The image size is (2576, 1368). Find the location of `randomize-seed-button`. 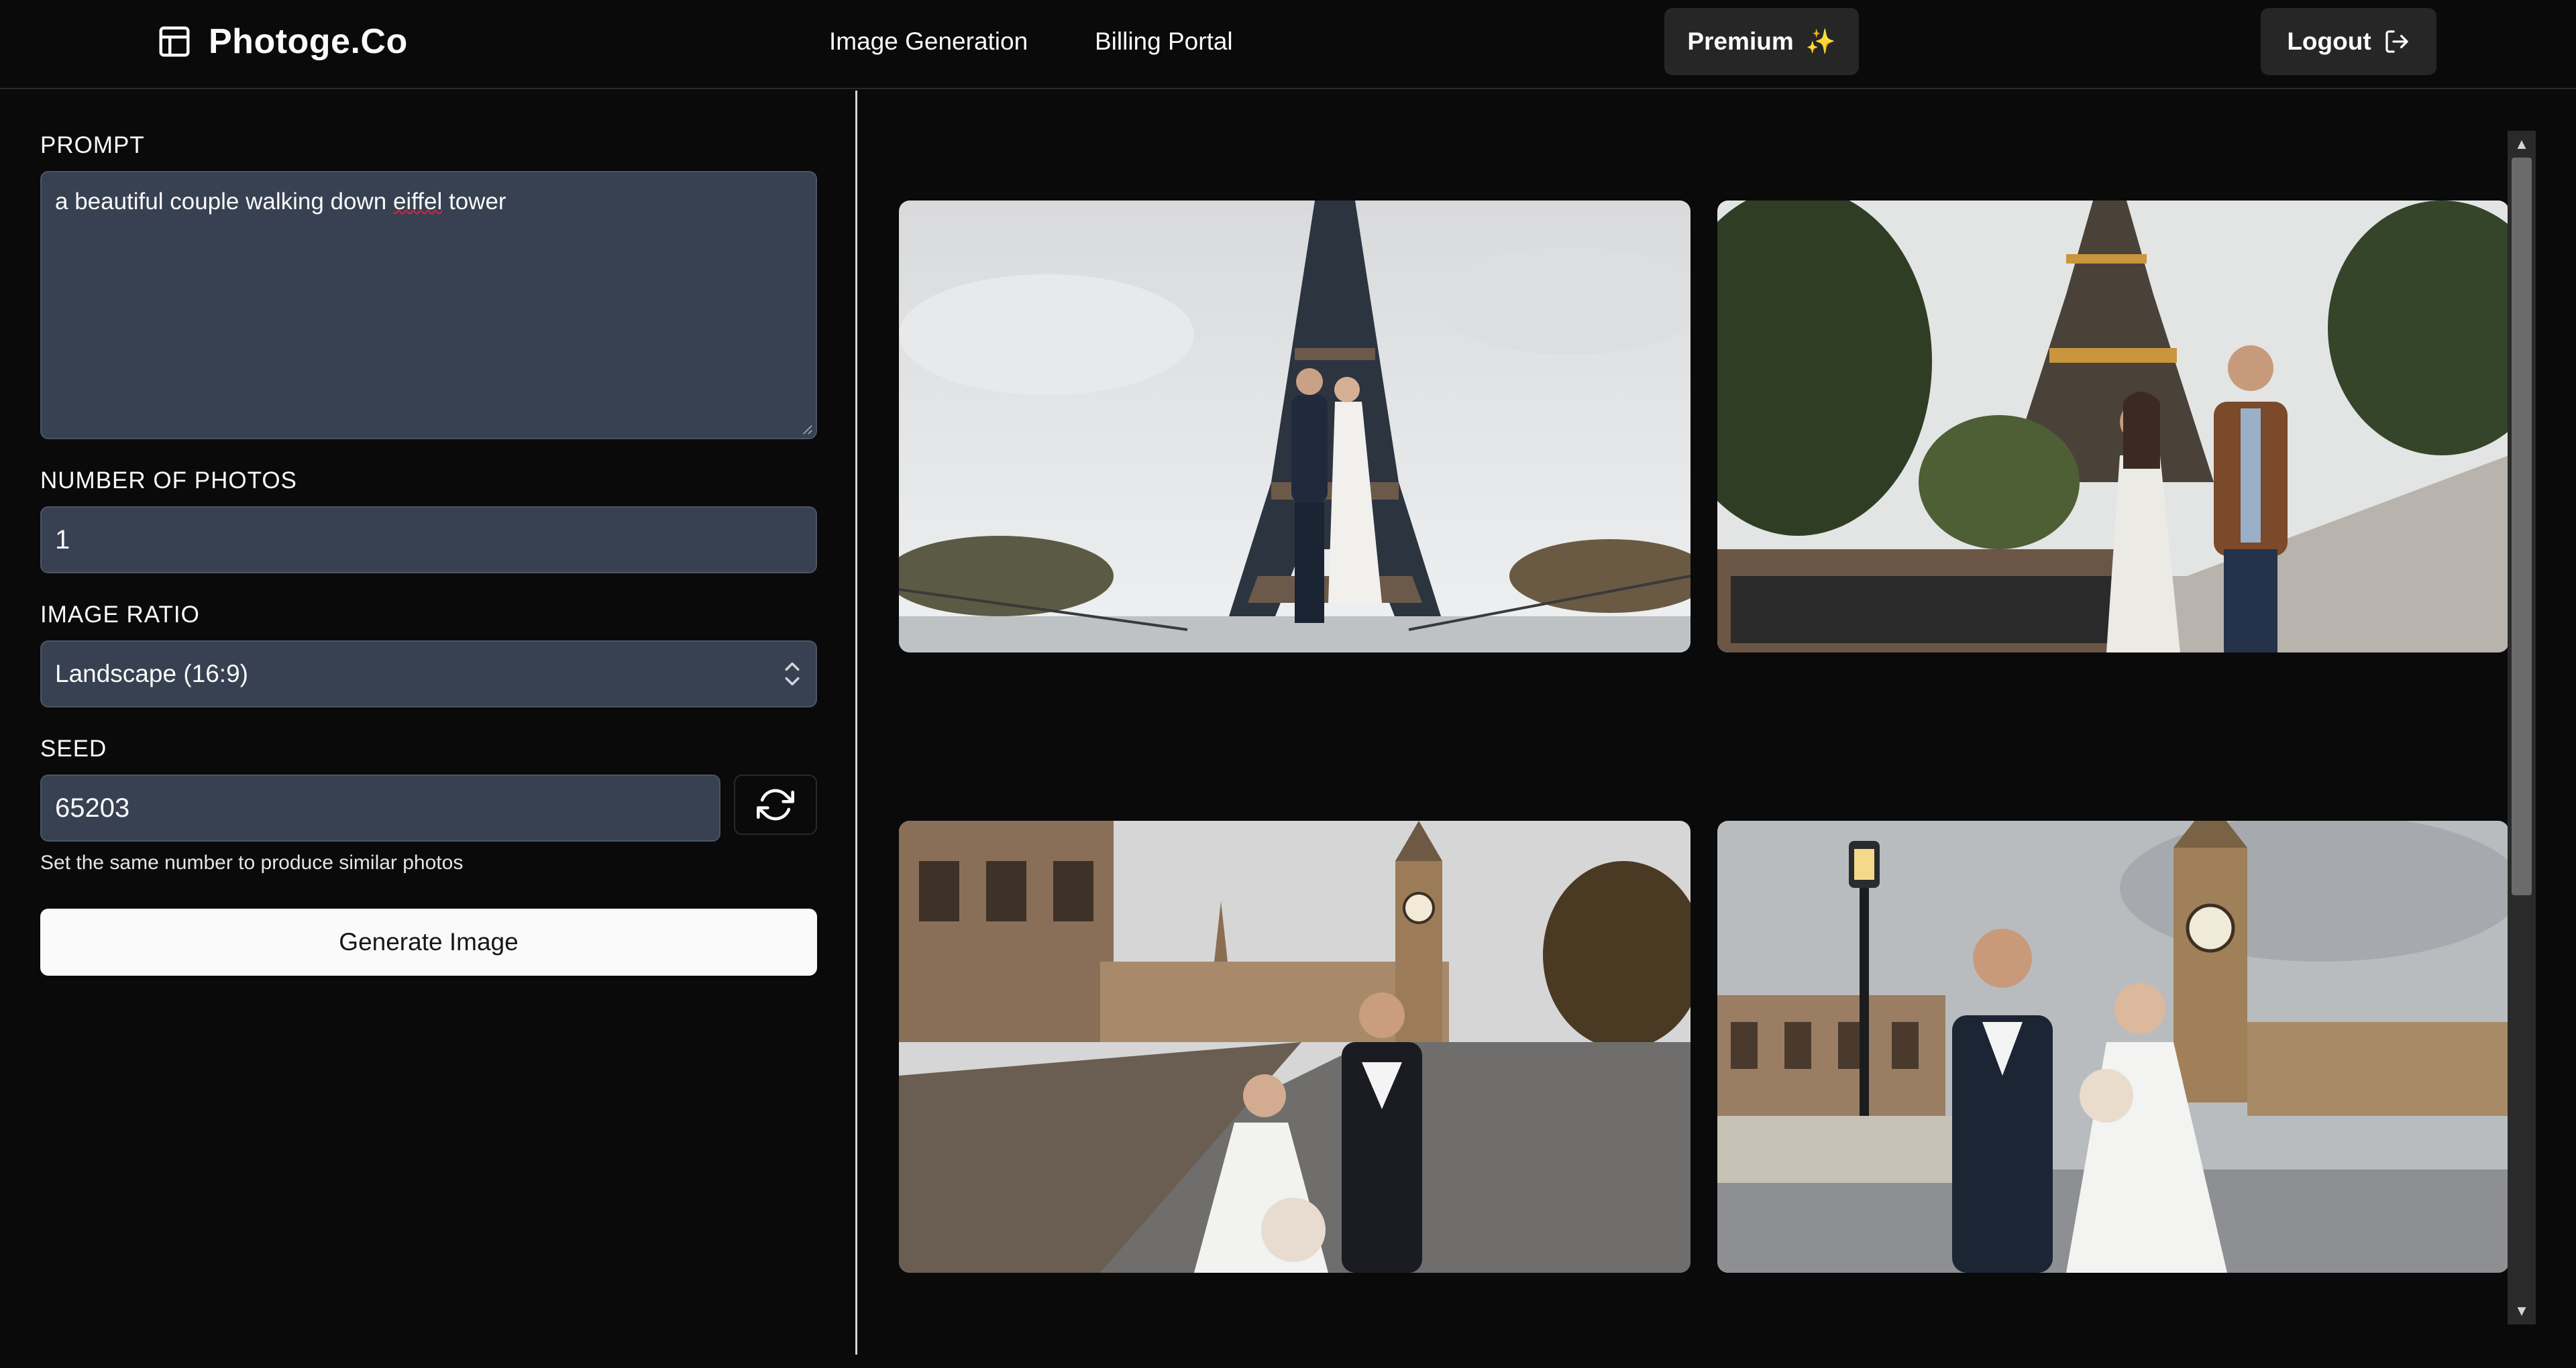

randomize-seed-button is located at coordinates (775, 805).